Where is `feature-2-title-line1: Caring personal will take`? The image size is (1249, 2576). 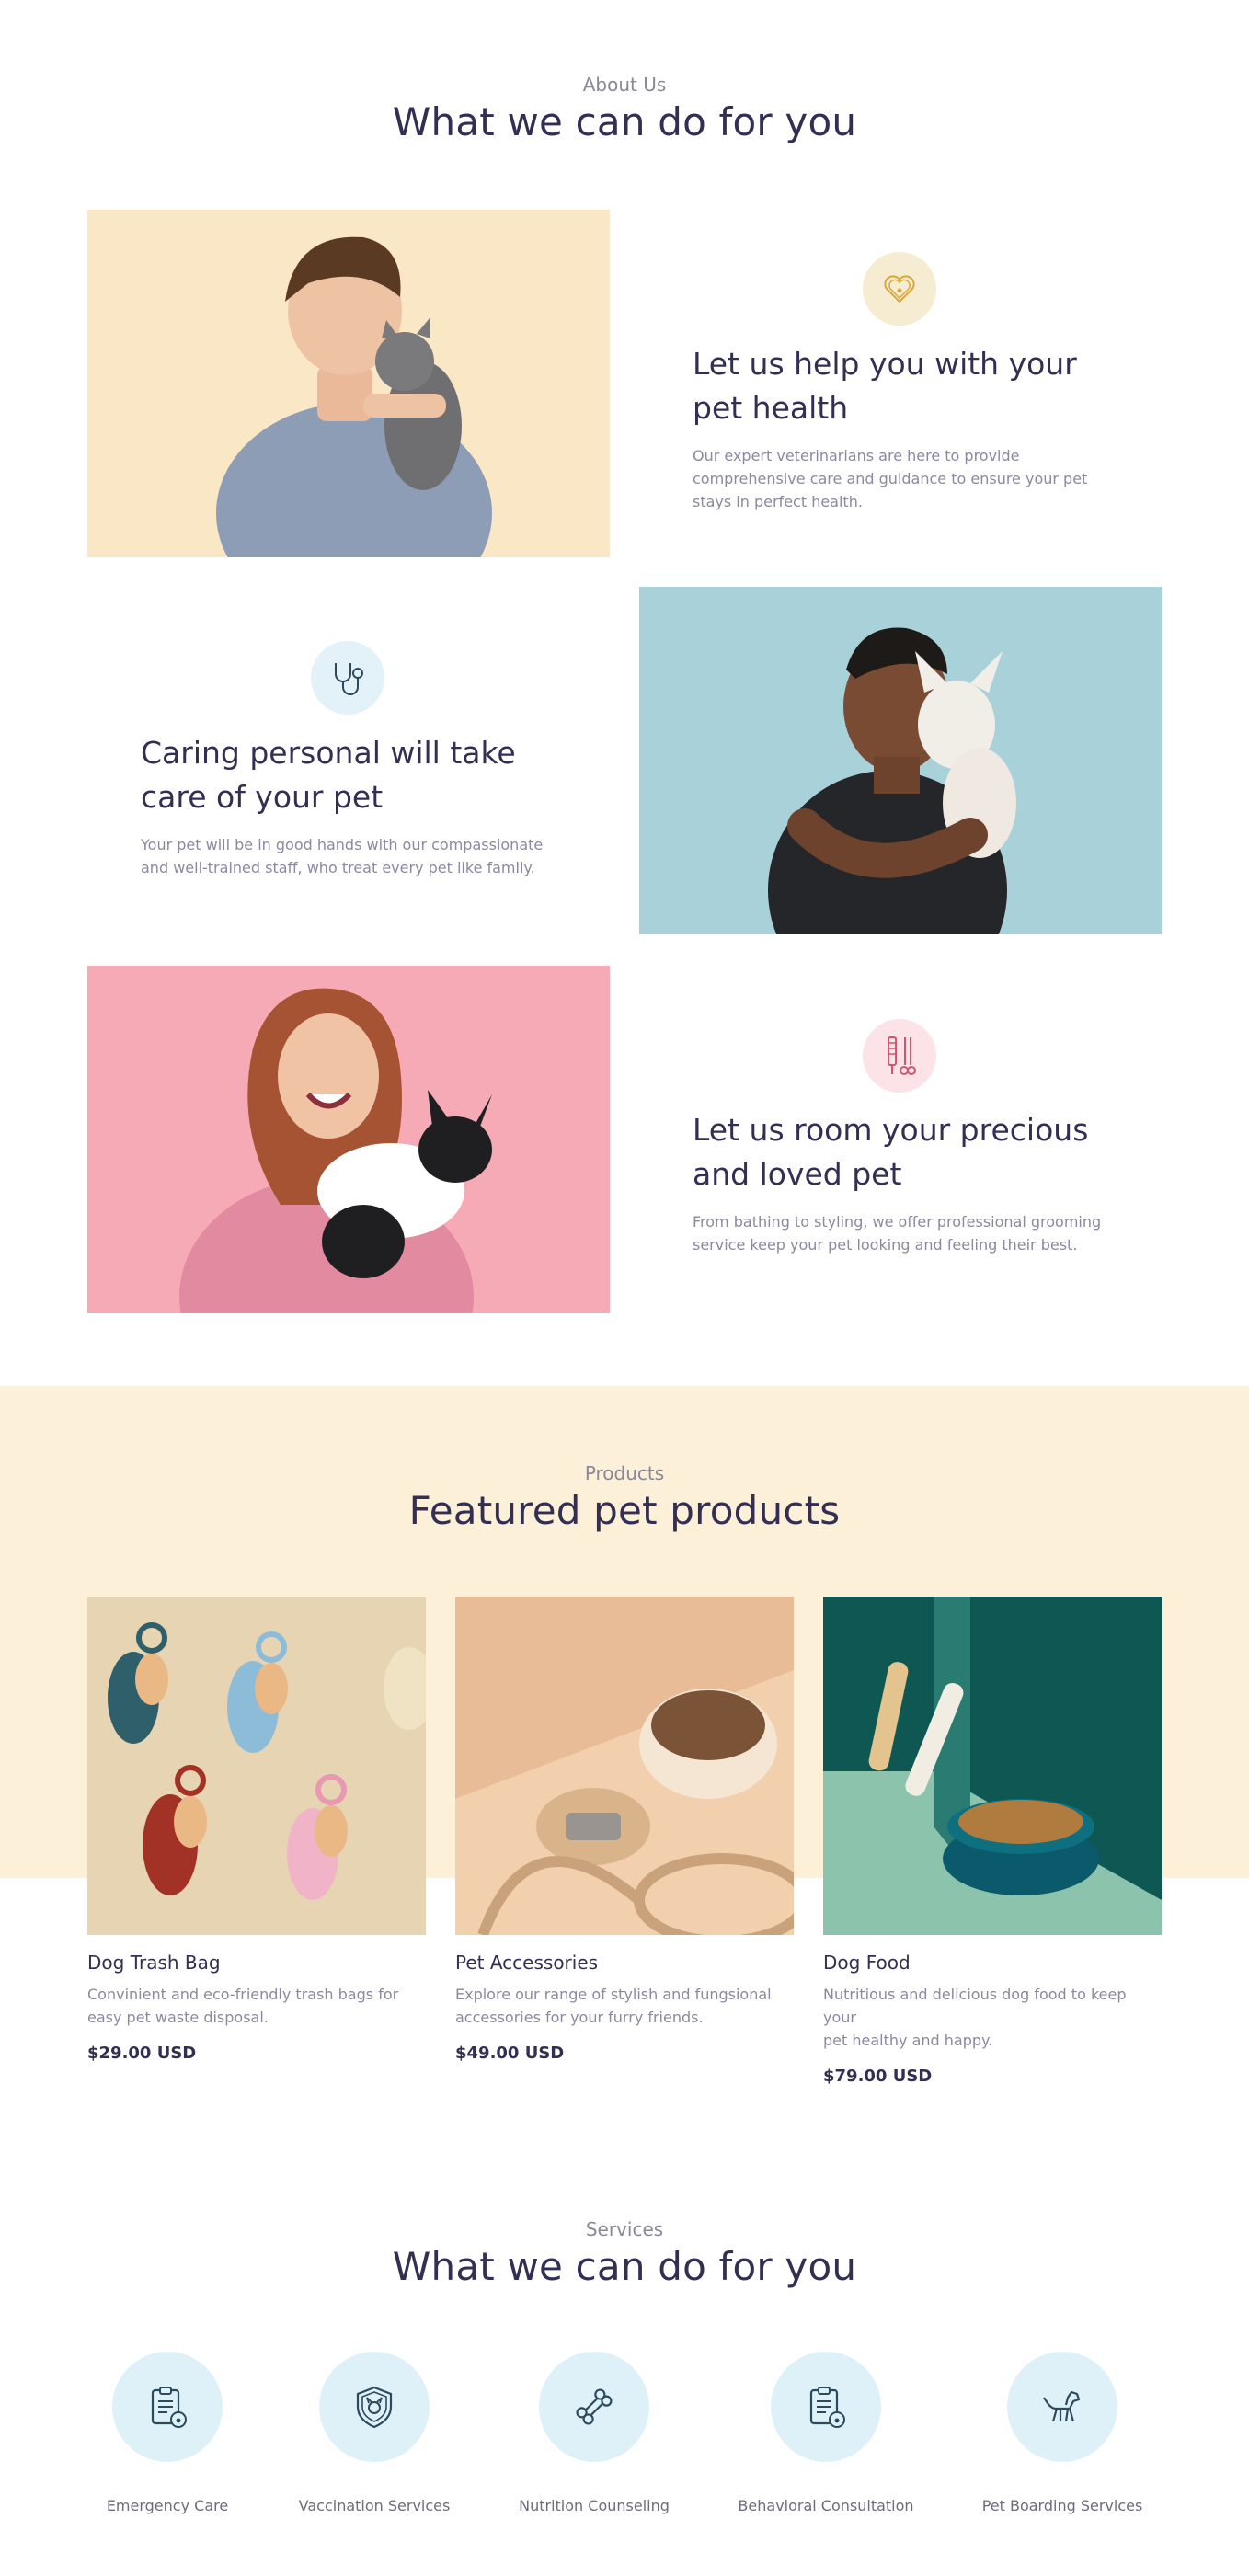 feature-2-title-line1: Caring personal will take is located at coordinates (328, 753).